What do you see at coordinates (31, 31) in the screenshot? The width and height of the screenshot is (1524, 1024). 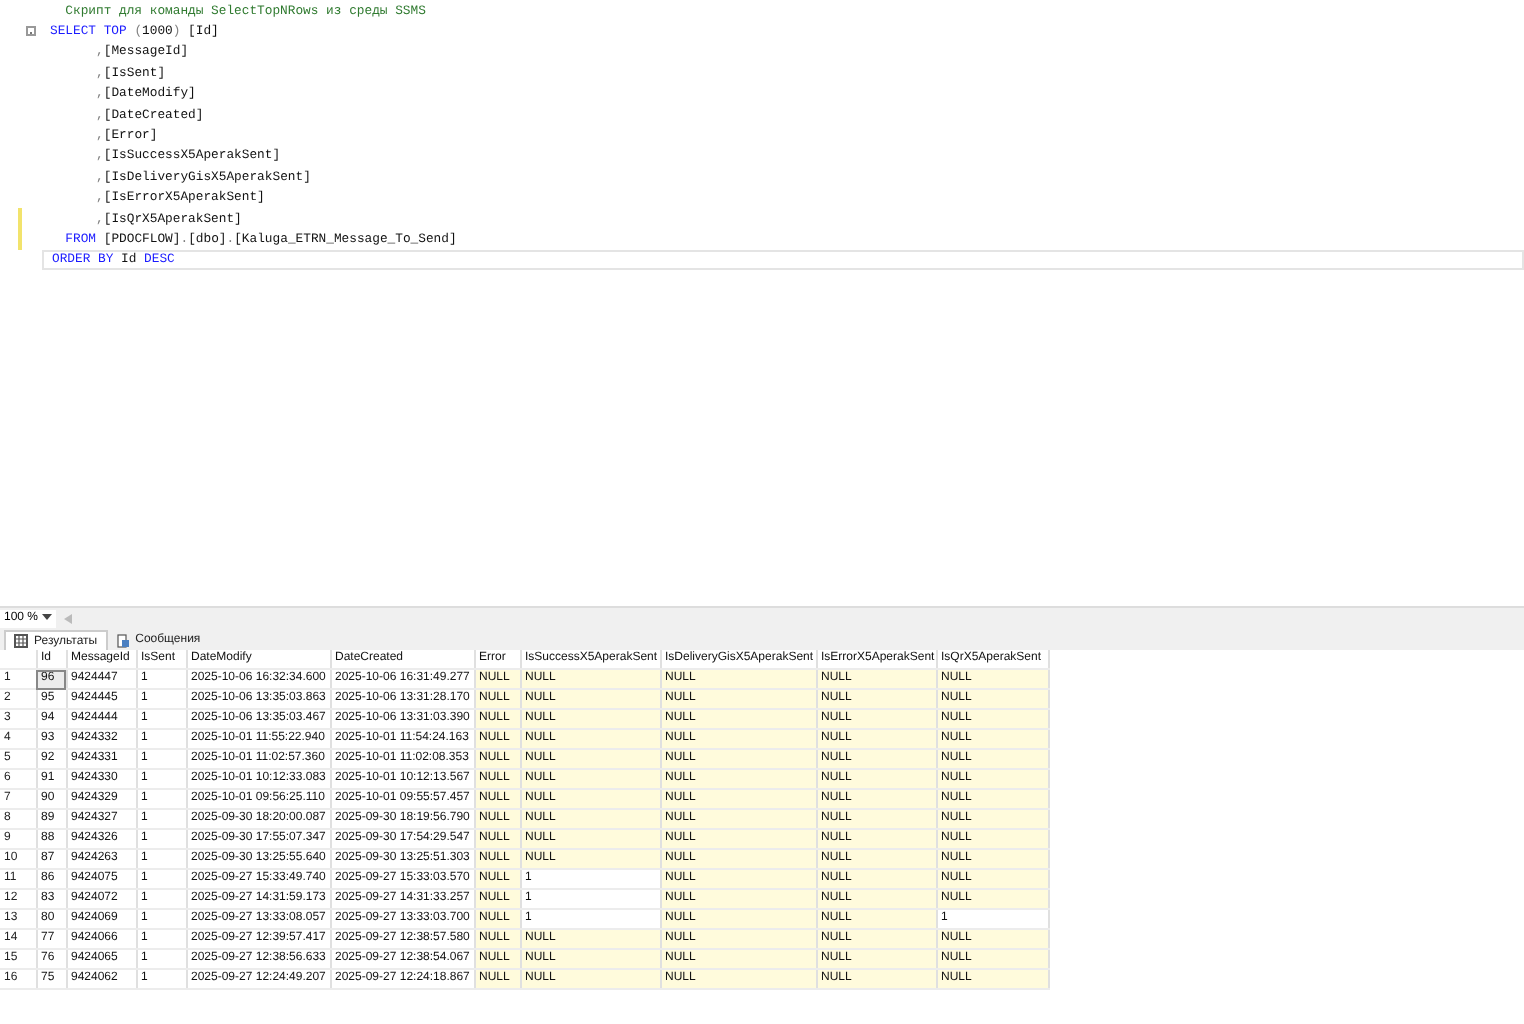 I see `collapse-icon` at bounding box center [31, 31].